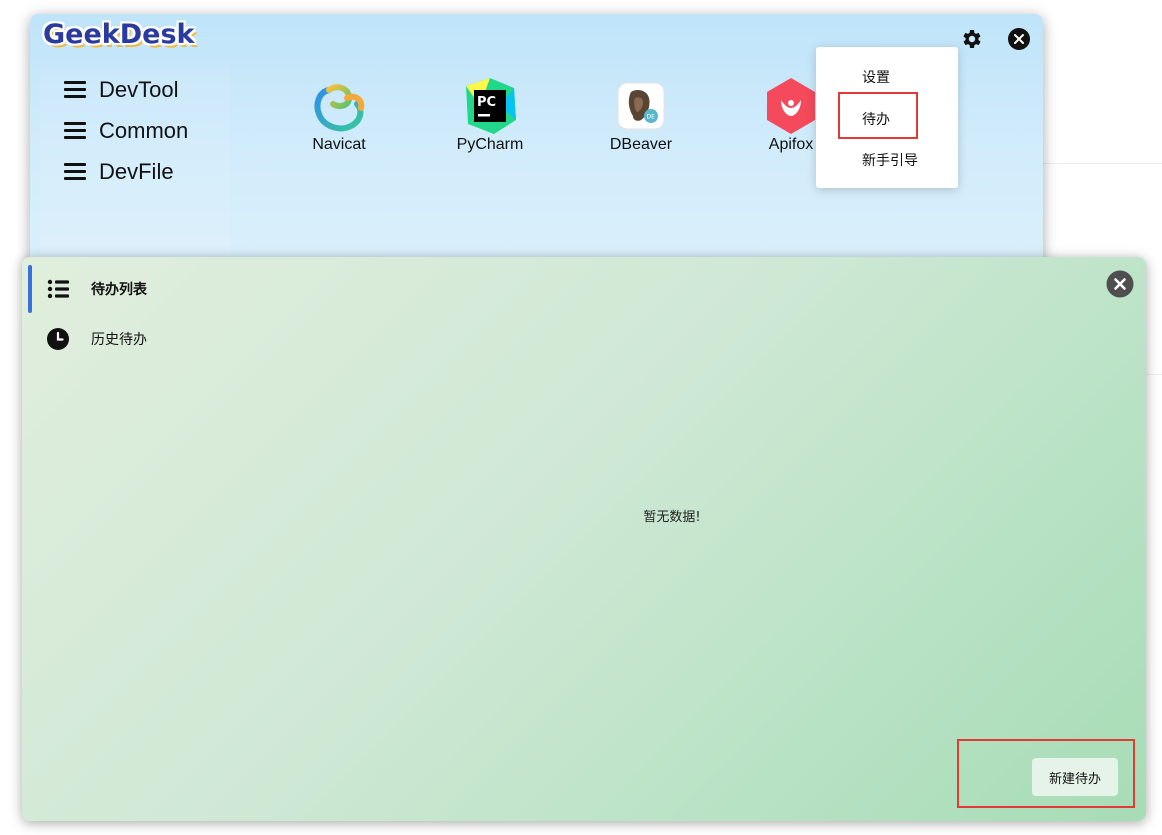  I want to click on app-navicat: Navicat, so click(339, 115).